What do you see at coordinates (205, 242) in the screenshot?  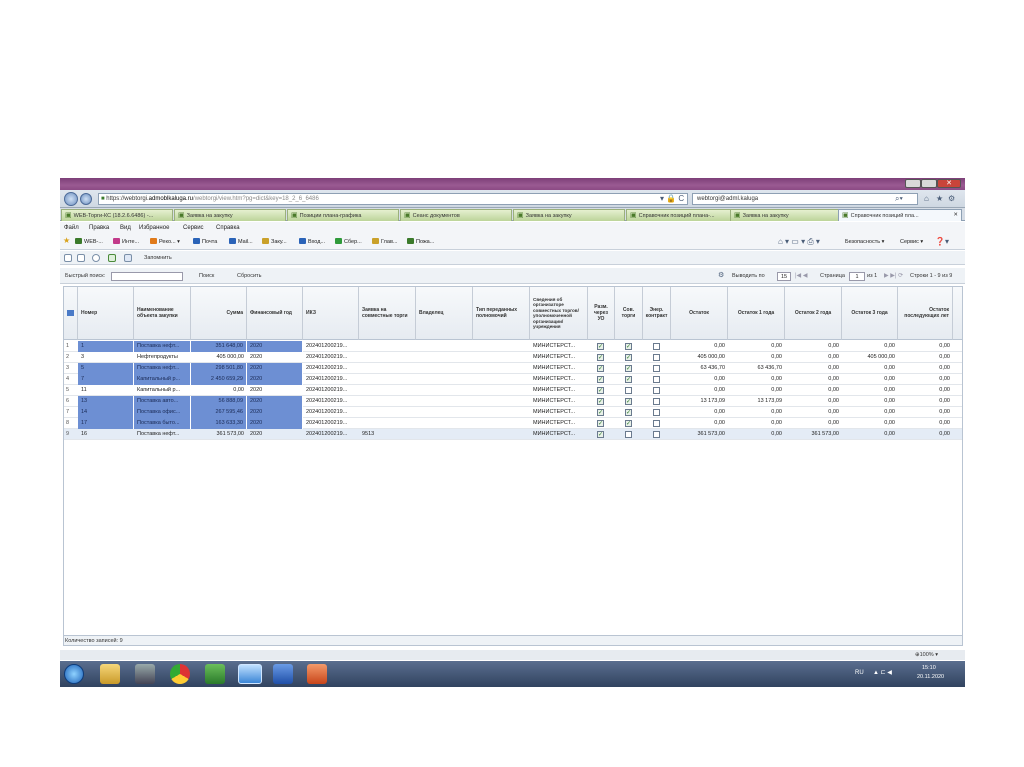 I see `favorite-link: Почта` at bounding box center [205, 242].